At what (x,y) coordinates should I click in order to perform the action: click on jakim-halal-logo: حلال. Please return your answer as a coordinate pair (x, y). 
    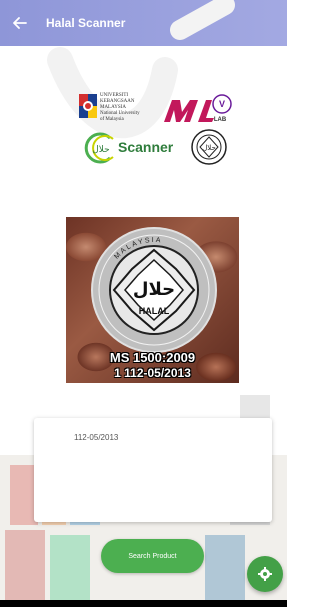
    Looking at the image, I should click on (209, 147).